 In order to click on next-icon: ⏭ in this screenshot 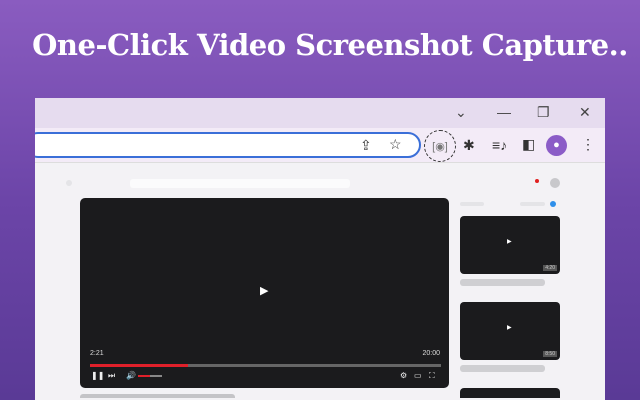, I will do `click(111, 376)`.